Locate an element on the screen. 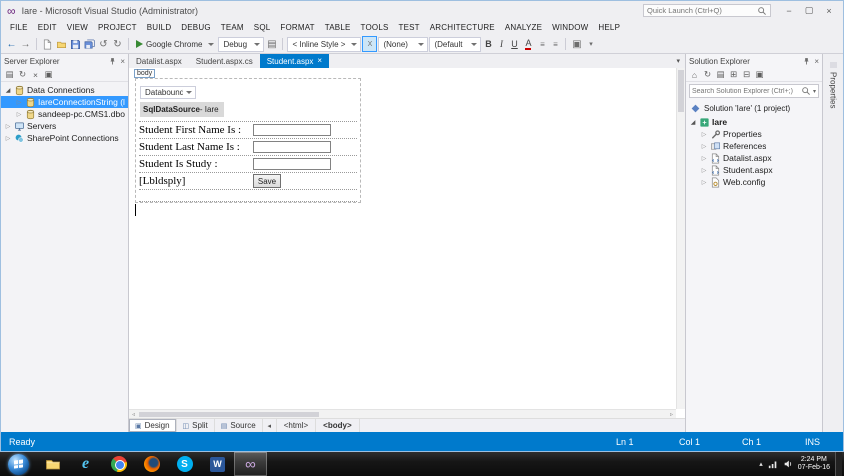  menu-table: TABLE is located at coordinates (338, 27).